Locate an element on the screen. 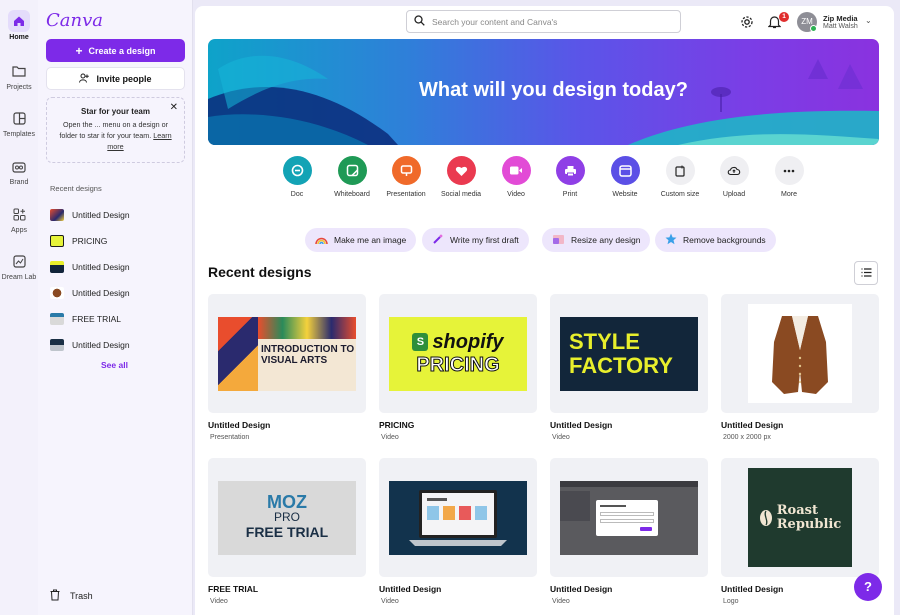 This screenshot has height=615, width=900. rail-projects: Projects is located at coordinates (19, 75).